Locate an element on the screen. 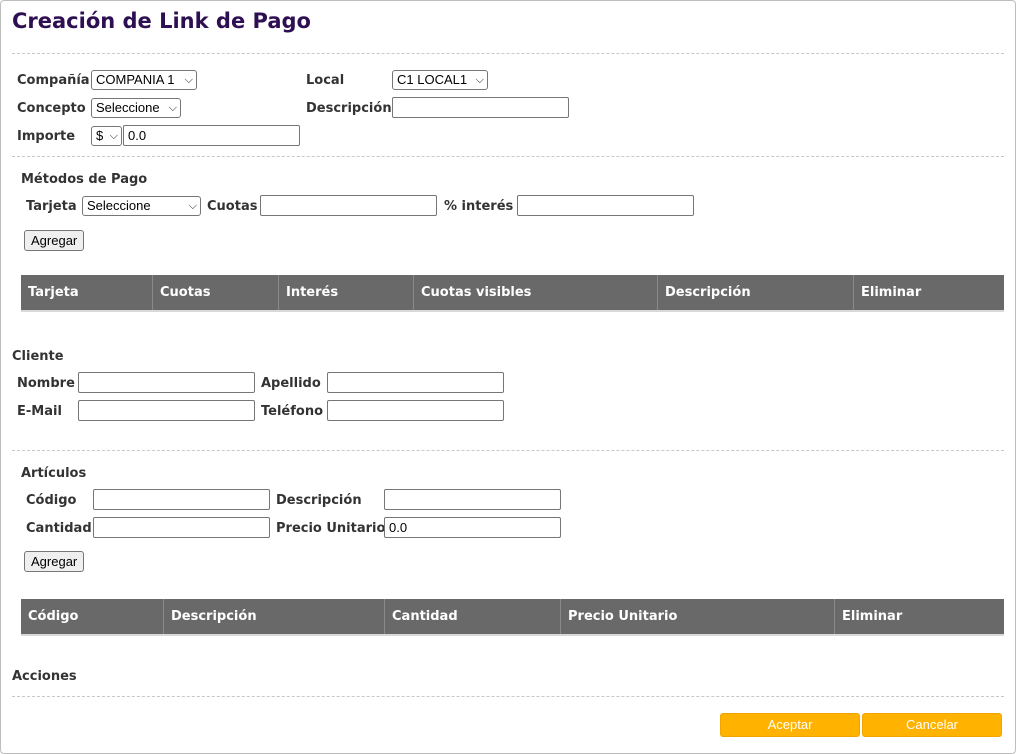 The height and width of the screenshot is (754, 1016). unit-price-input is located at coordinates (472, 527).